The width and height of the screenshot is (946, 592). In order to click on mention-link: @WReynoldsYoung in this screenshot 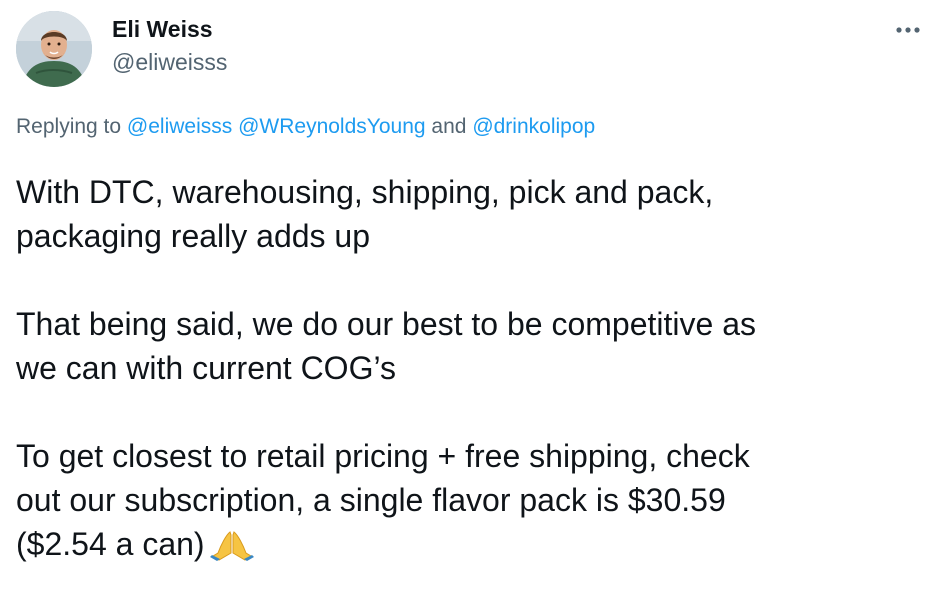, I will do `click(331, 126)`.